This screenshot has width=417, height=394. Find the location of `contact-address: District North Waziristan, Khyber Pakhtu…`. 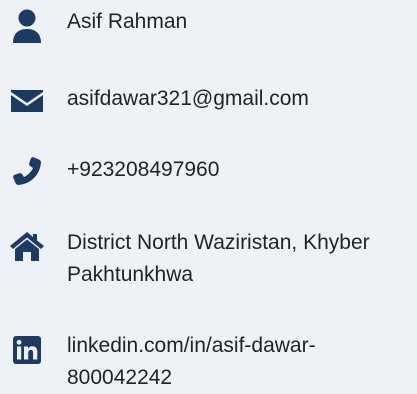

contact-address: District North Waziristan, Khyber Pakhtu… is located at coordinates (218, 258).